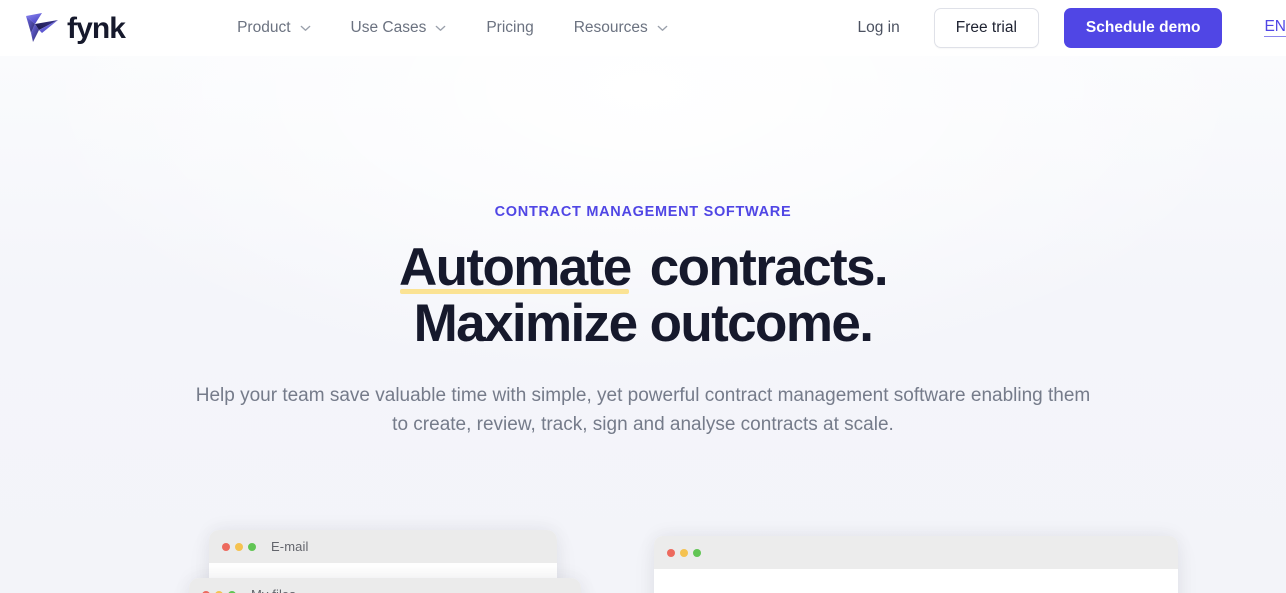 This screenshot has width=1286, height=593. I want to click on origami-bird-logo-icon, so click(41, 28).